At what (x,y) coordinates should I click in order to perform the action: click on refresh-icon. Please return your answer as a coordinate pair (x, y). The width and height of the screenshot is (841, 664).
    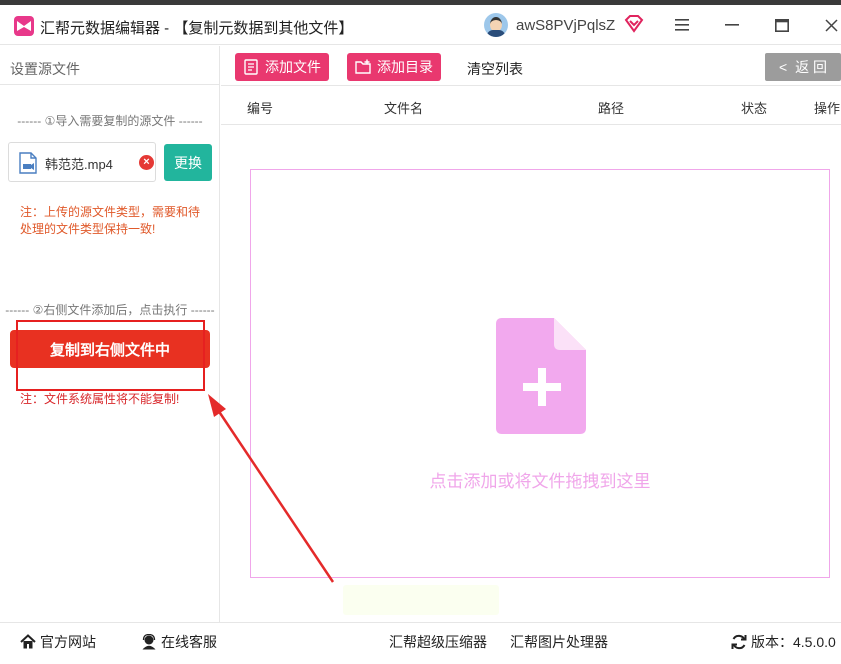
    Looking at the image, I should click on (739, 642).